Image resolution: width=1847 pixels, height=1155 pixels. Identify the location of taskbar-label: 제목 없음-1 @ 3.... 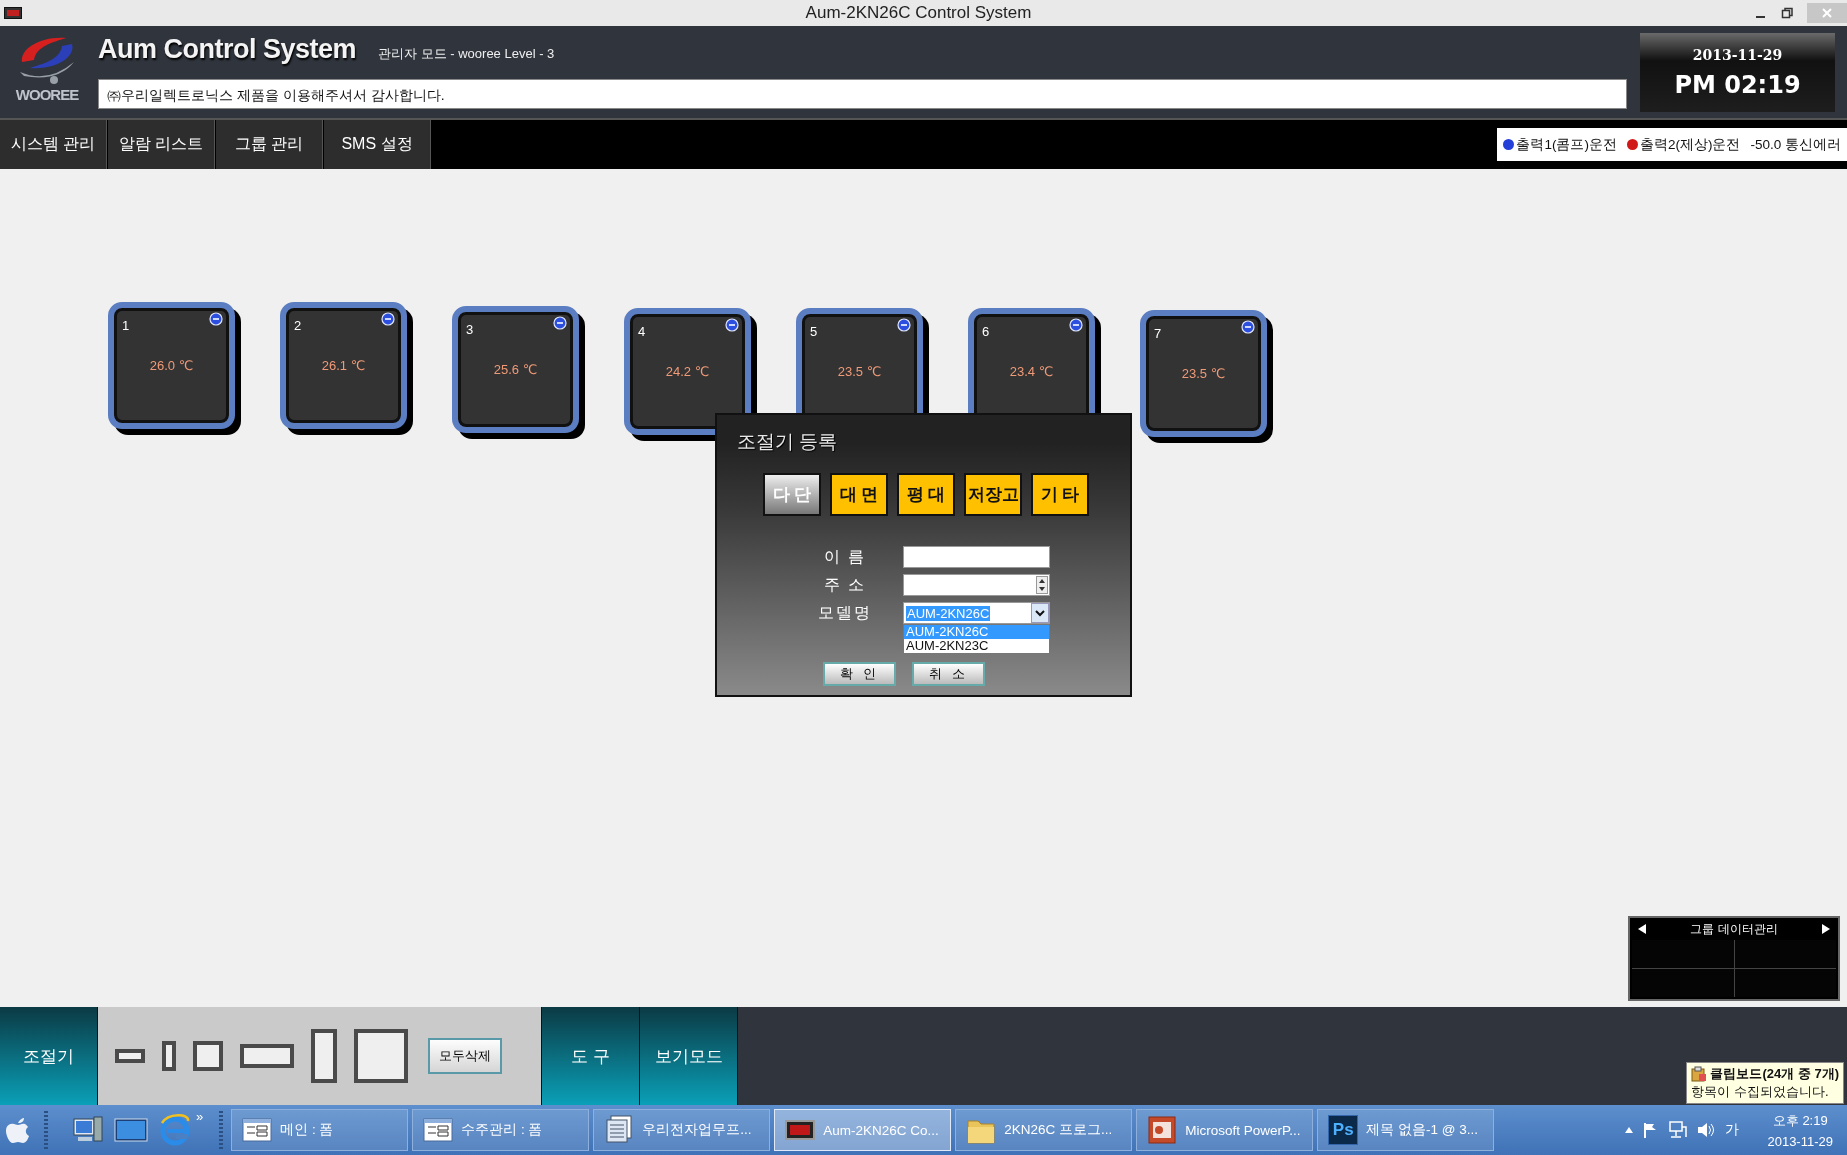
(1422, 1130).